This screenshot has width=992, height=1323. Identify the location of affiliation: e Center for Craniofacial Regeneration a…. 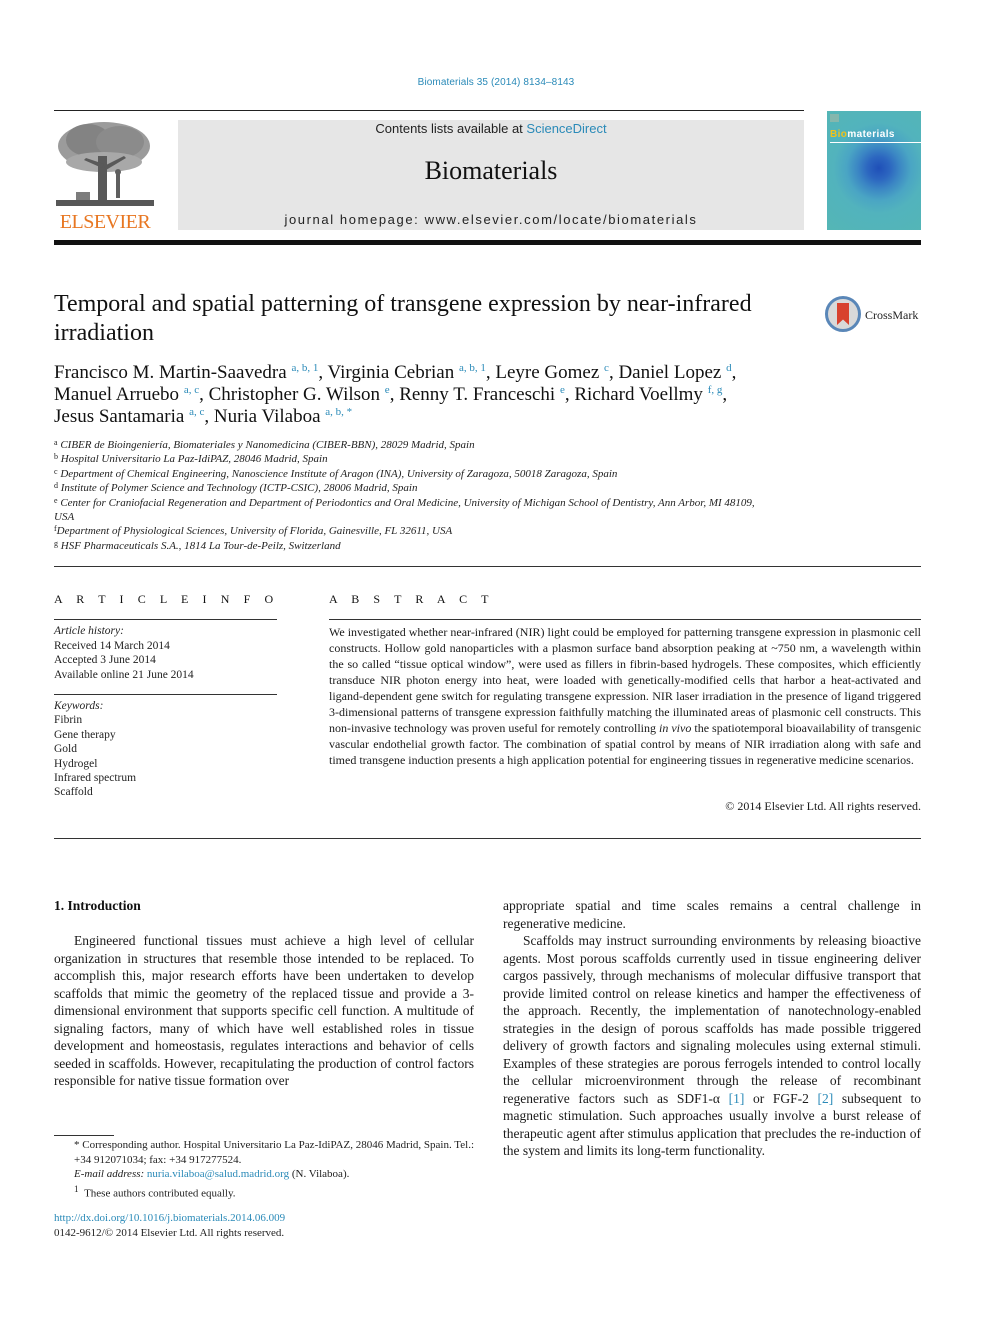
(414, 510).